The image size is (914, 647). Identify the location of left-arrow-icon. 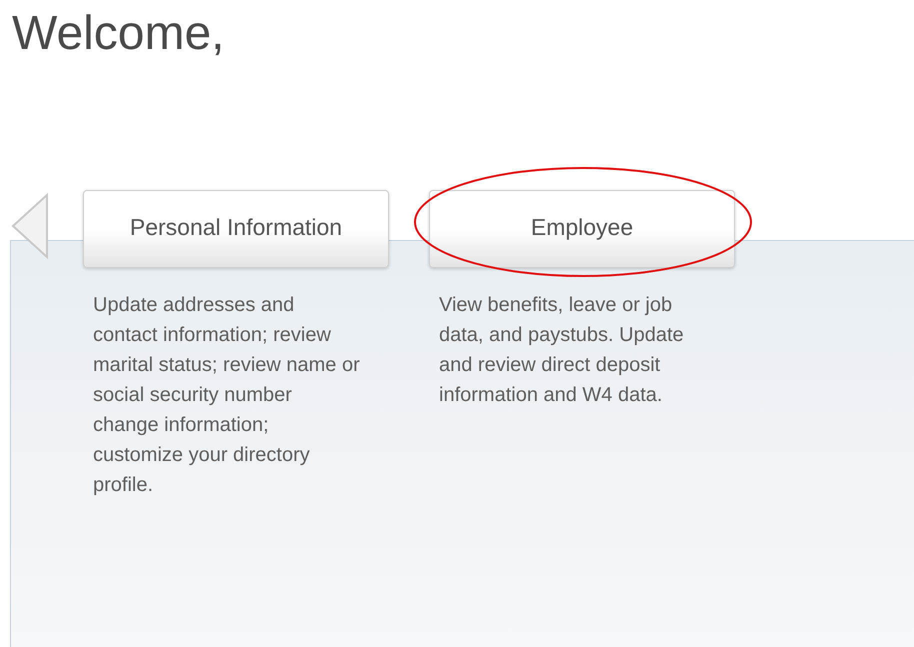
(30, 226).